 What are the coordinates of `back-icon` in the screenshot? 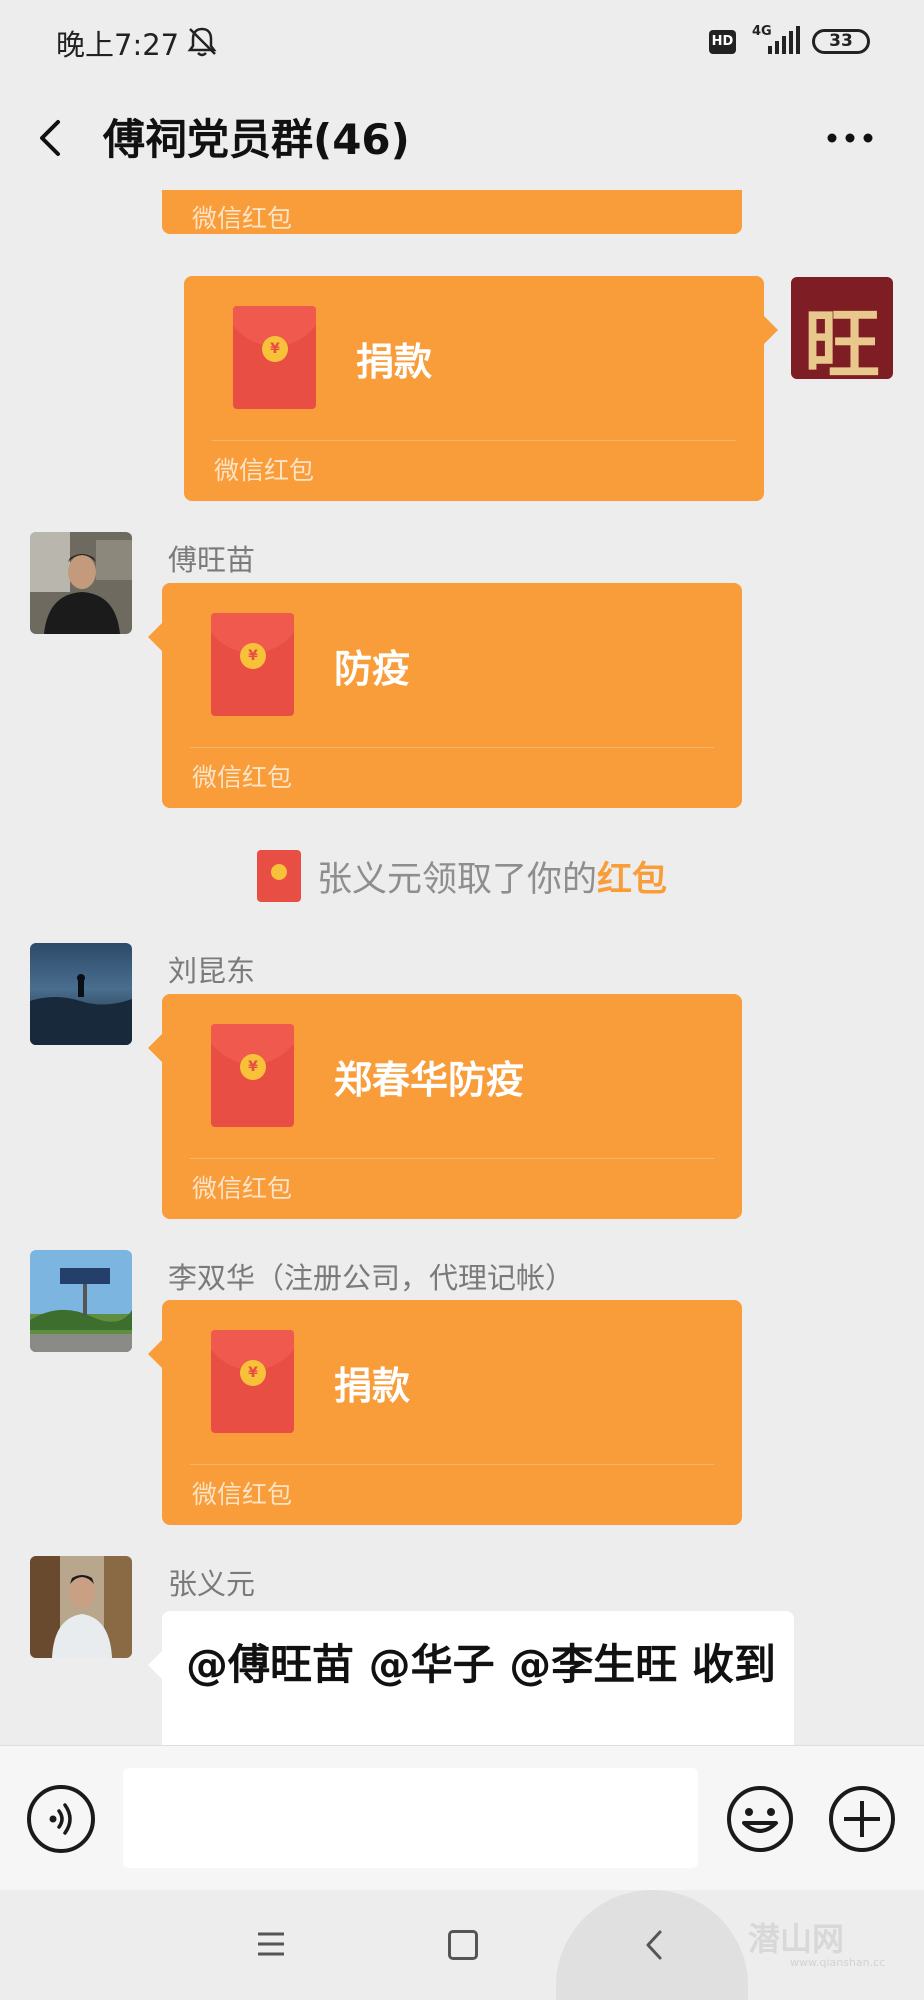 It's located at (655, 1945).